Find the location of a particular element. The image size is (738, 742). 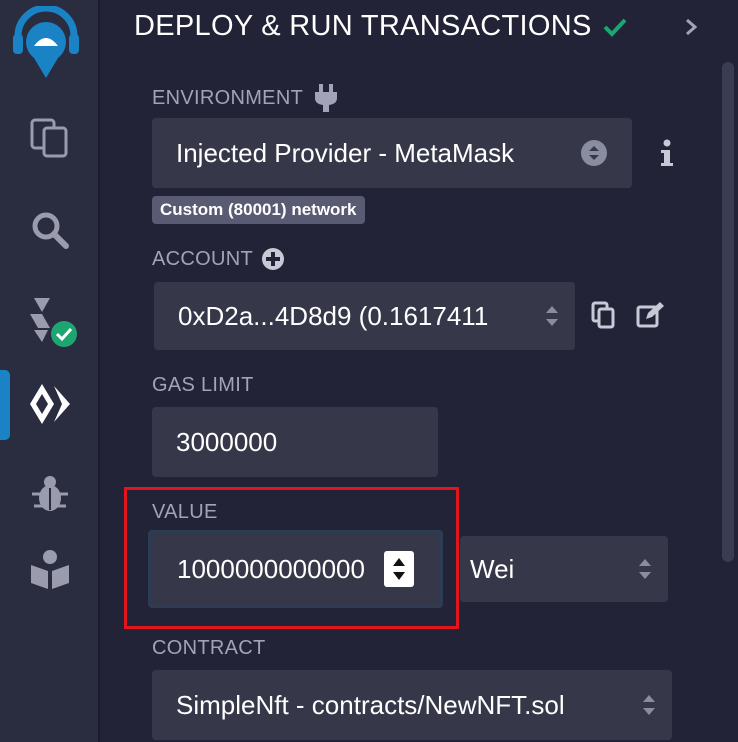

plus-circle-icon is located at coordinates (273, 259).